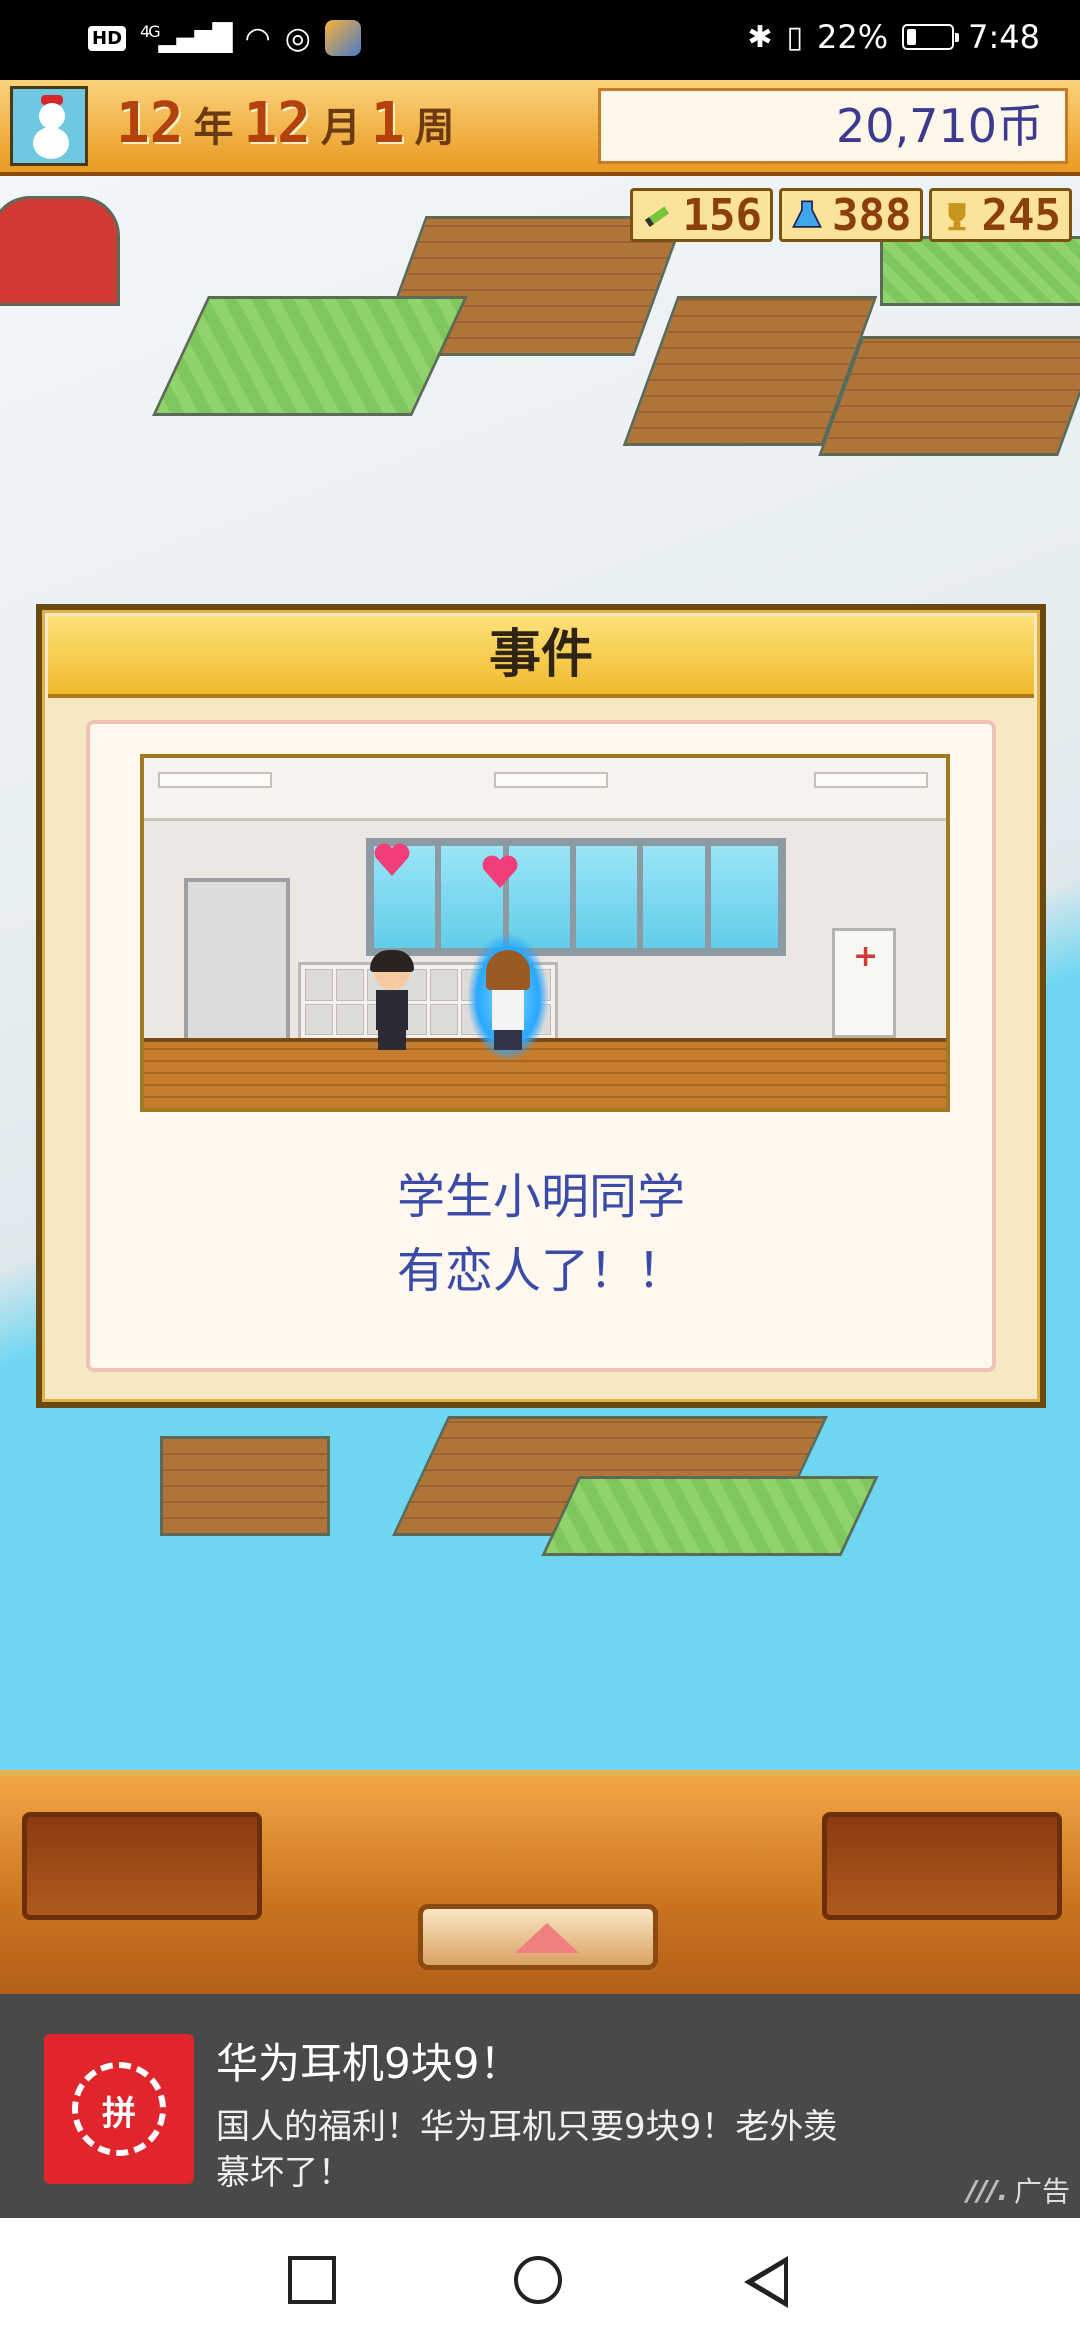  Describe the element at coordinates (119, 2114) in the screenshot. I see `logo-text: 拼` at that location.